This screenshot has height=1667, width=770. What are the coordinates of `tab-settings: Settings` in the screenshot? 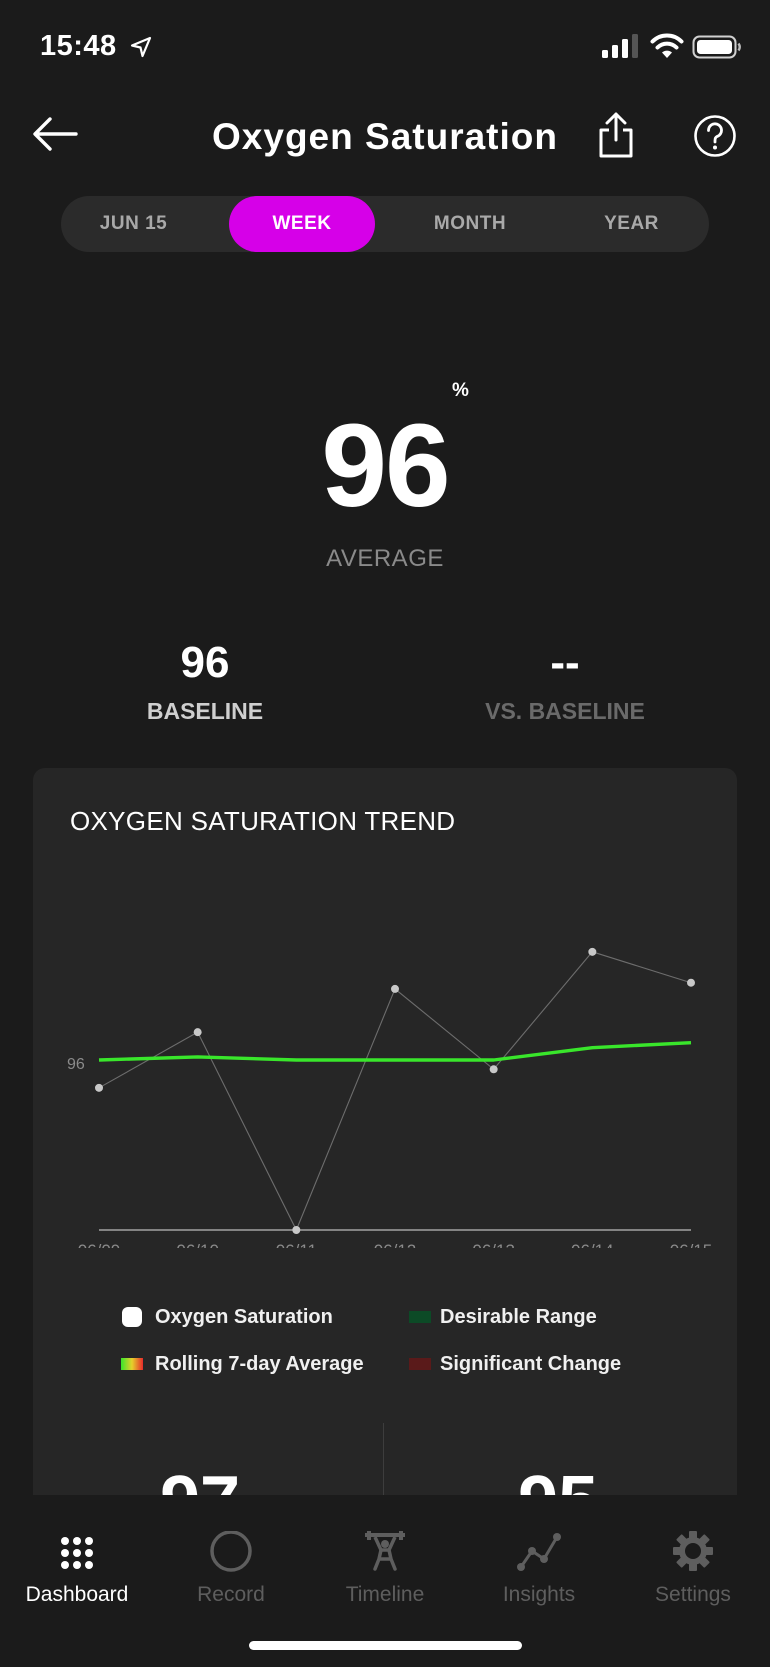 It's located at (693, 1555).